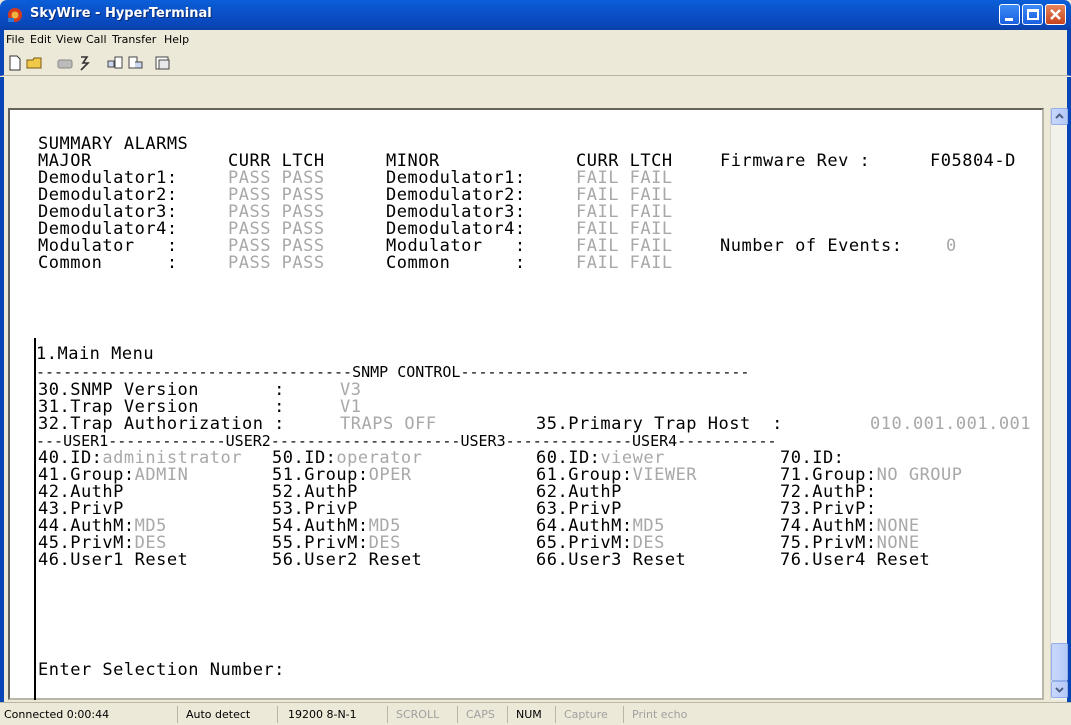 The height and width of the screenshot is (725, 1071). What do you see at coordinates (15, 63) in the screenshot?
I see `new-icon` at bounding box center [15, 63].